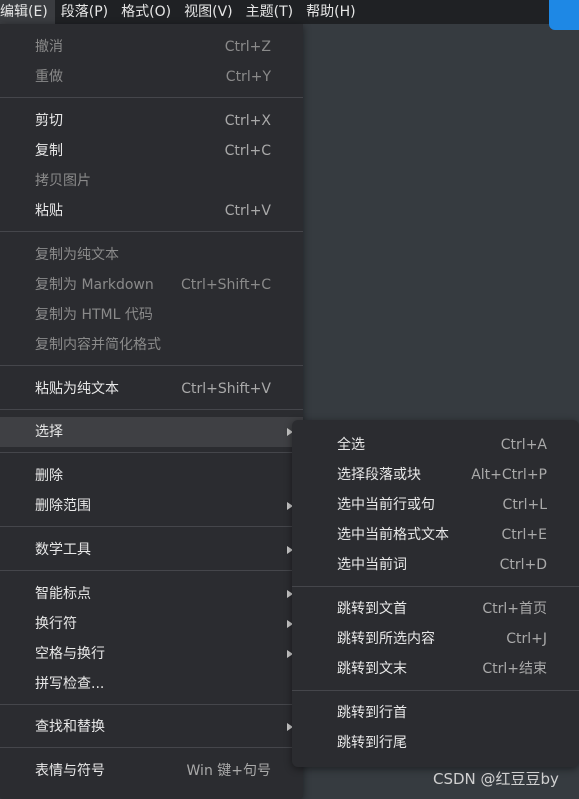 The width and height of the screenshot is (579, 799). What do you see at coordinates (151, 654) in the screenshot?
I see `menu-item-space-newline: 空格与换行` at bounding box center [151, 654].